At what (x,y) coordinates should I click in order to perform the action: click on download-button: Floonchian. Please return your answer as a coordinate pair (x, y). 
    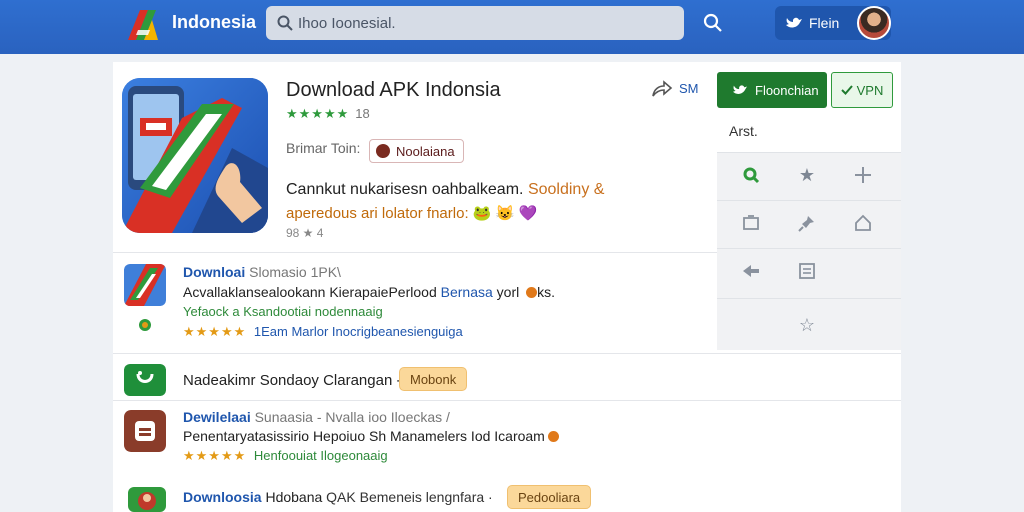
    Looking at the image, I should click on (772, 90).